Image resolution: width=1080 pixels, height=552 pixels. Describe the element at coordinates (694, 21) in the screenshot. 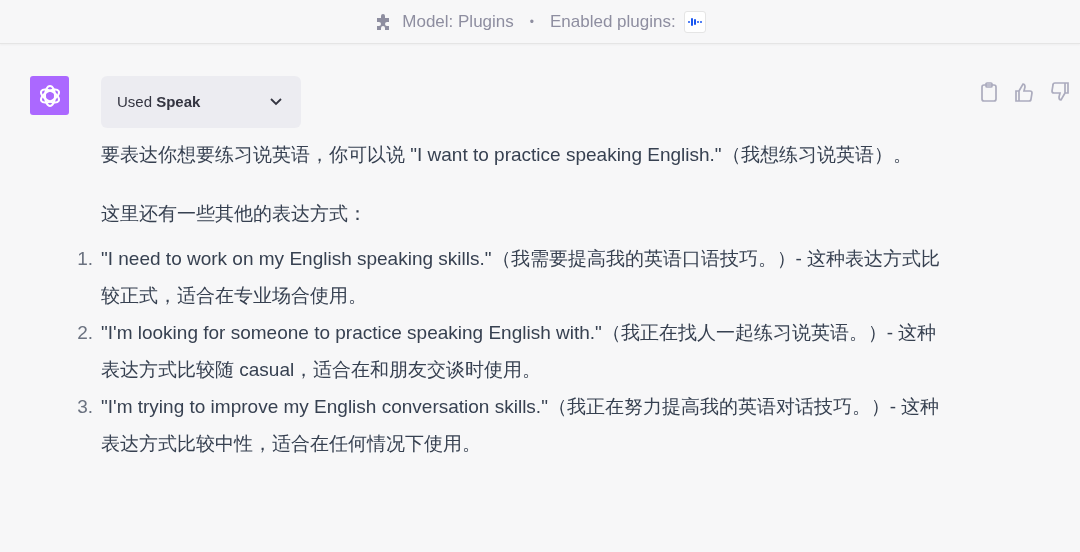

I see `plugin-icon` at that location.